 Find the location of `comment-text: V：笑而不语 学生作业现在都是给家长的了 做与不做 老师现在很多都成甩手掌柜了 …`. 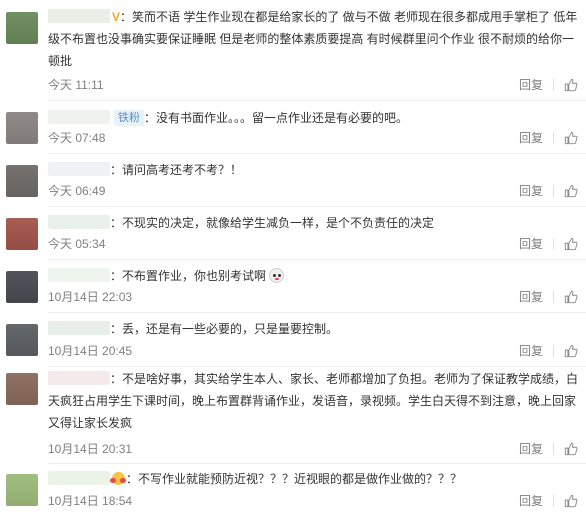

comment-text: V：笑而不语 学生作业现在都是给家长的了 做与不做 老师现在很多都成甩手掌柜了 … is located at coordinates (313, 39).